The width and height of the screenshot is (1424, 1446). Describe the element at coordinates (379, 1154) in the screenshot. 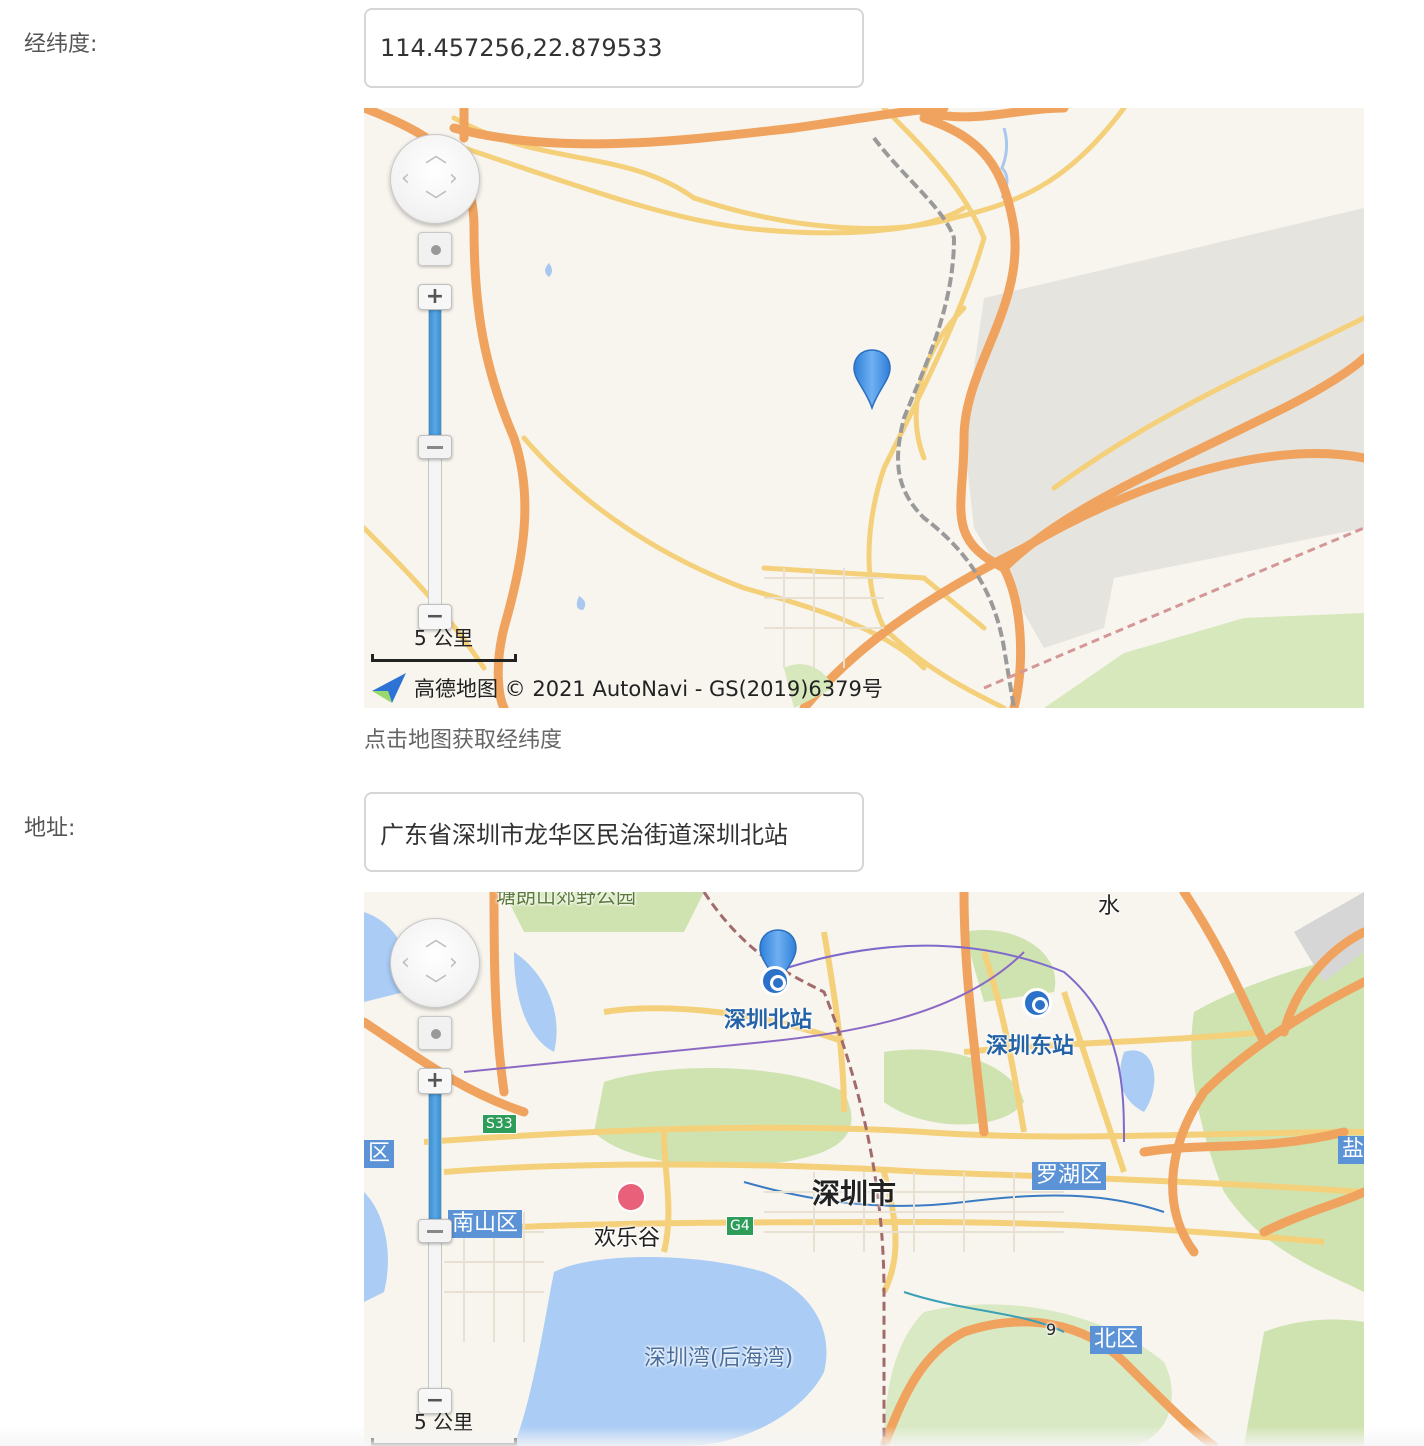

I see `district-edge-label: 区` at that location.